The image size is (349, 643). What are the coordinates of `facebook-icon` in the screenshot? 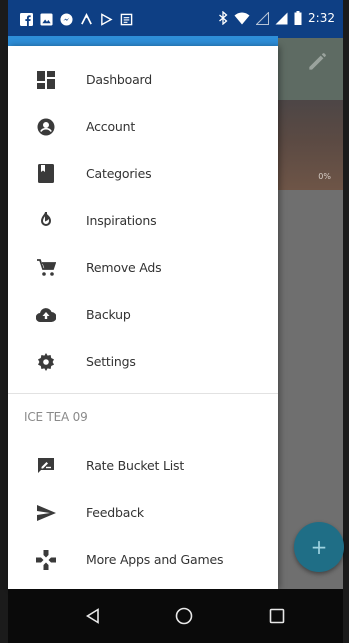 It's located at (26, 19).